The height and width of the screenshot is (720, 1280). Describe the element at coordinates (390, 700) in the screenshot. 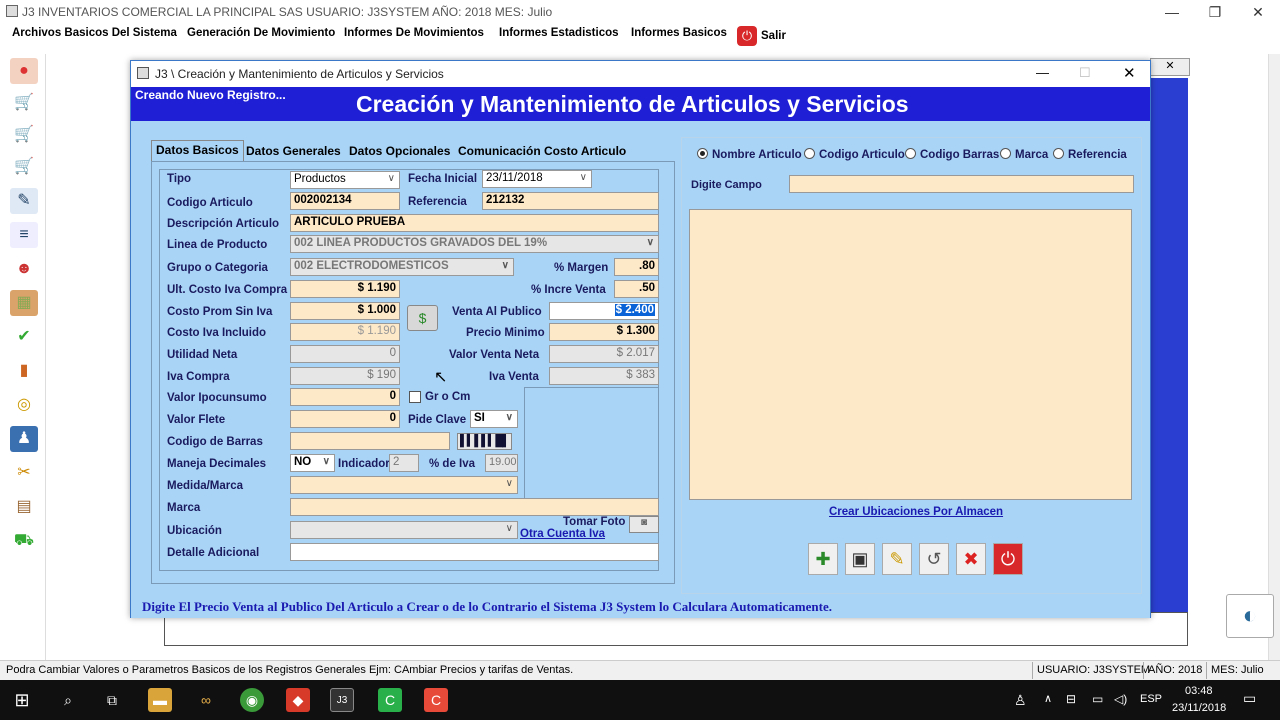

I see `camtasia-green-icon: C` at that location.